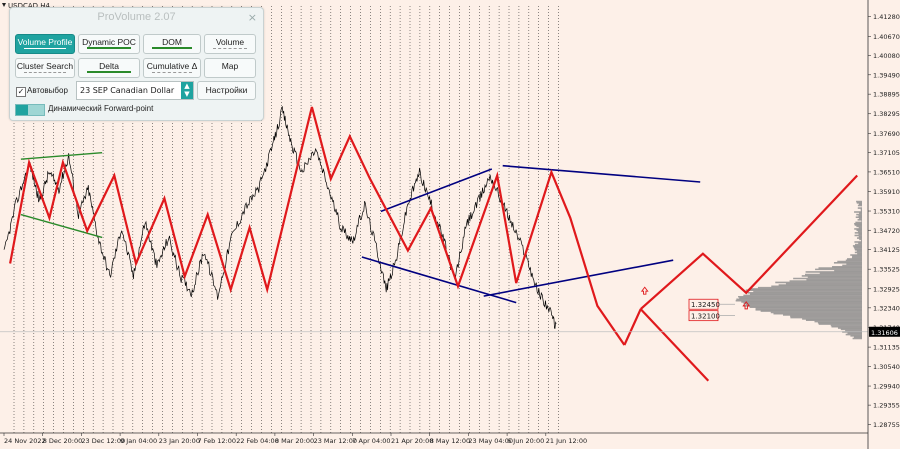 The width and height of the screenshot is (900, 449). I want to click on y-tick-label: 1.37690, so click(886, 134).